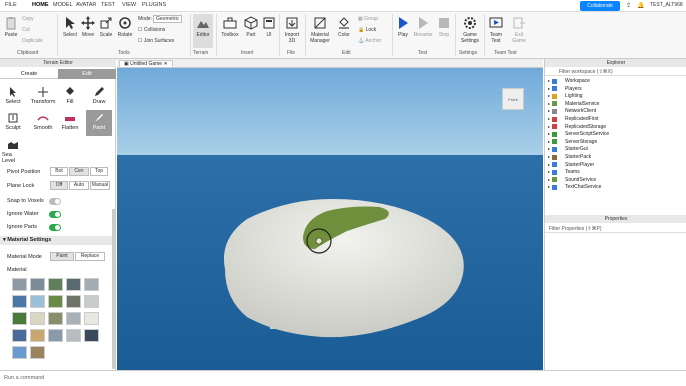 Image resolution: width=686 pixels, height=386 pixels. What do you see at coordinates (13, 150) in the screenshot?
I see `terrain-sea-level-tool: Sea Level` at bounding box center [13, 150].